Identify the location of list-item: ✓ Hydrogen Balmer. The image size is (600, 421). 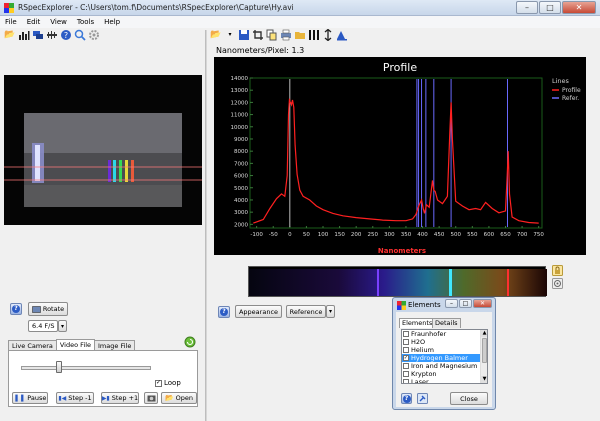
(444, 358).